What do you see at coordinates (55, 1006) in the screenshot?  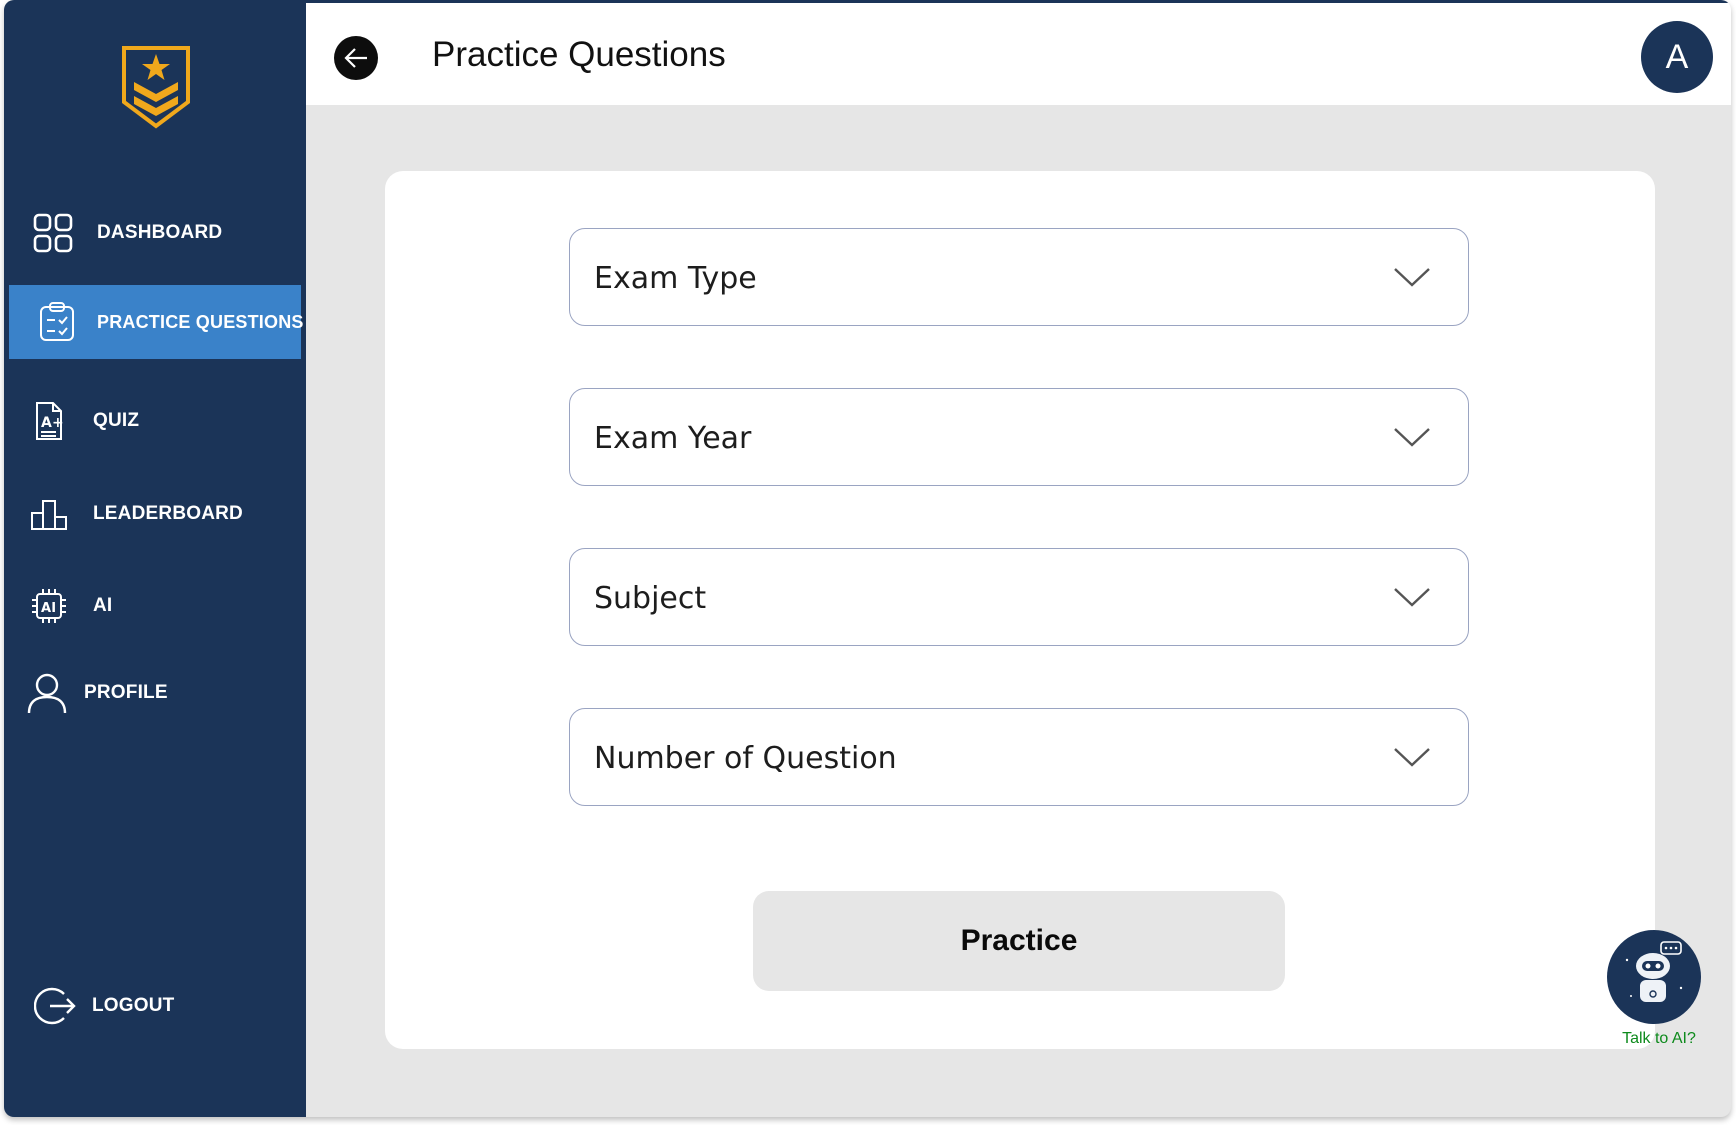 I see `logout-icon` at bounding box center [55, 1006].